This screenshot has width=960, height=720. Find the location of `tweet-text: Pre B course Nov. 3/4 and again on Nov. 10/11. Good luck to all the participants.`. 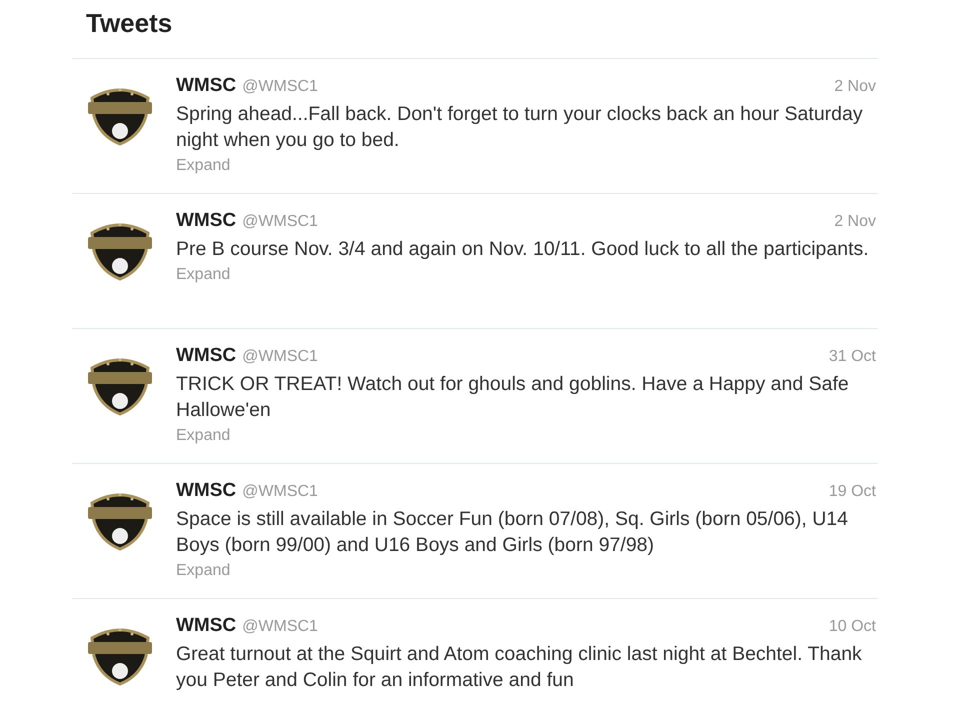

tweet-text: Pre B course Nov. 3/4 and again on Nov. 10/11. Good luck to all the participants. is located at coordinates (523, 249).